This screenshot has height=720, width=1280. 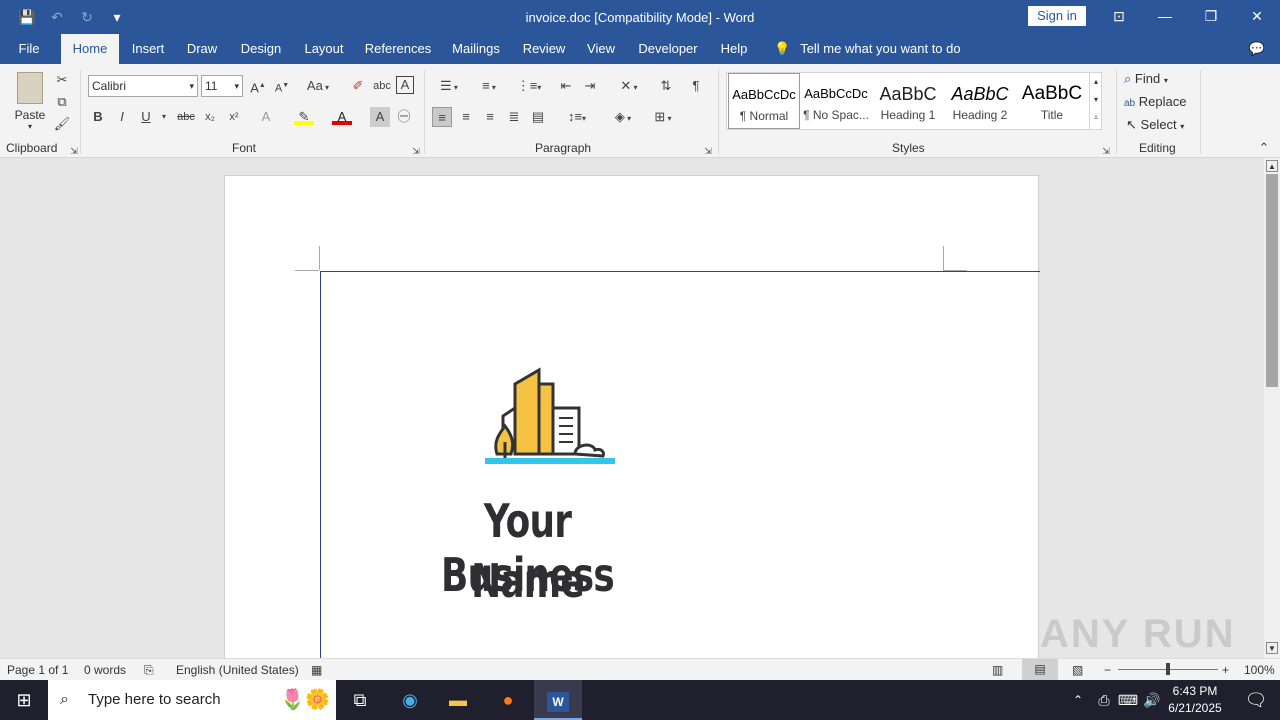 I want to click on style-normal: AaBbCcDc ¶ Normal, so click(x=764, y=101).